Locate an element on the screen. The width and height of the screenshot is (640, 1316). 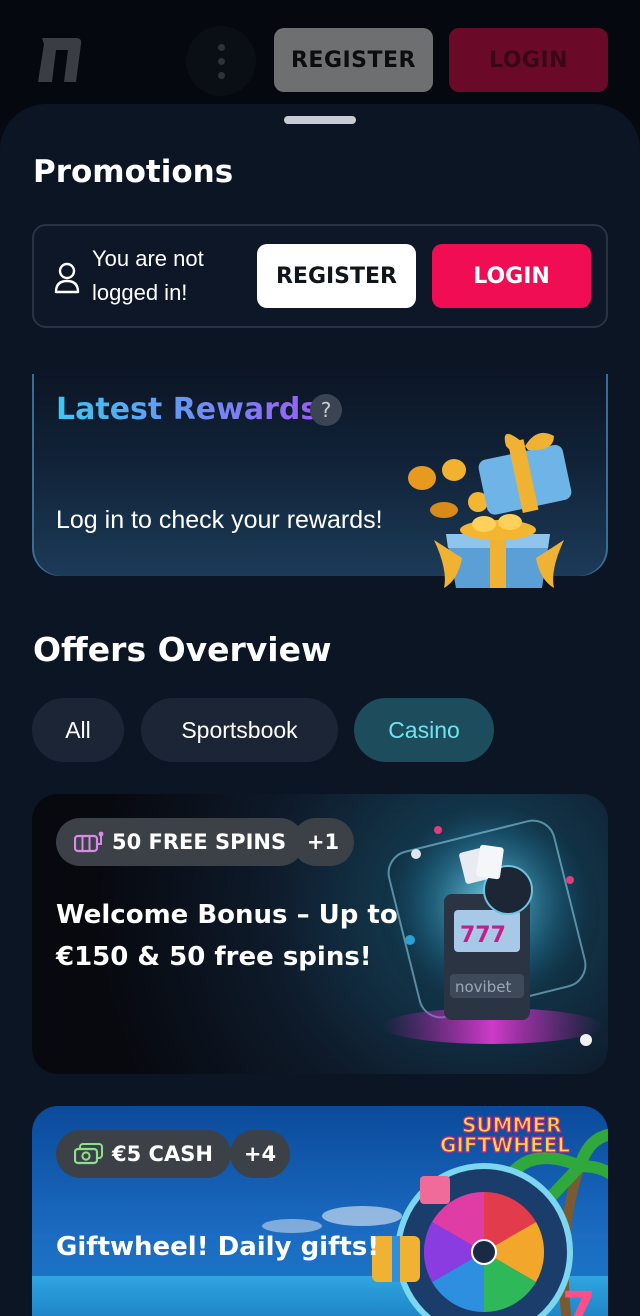
cash-badge: €5 CASH is located at coordinates (143, 1154).